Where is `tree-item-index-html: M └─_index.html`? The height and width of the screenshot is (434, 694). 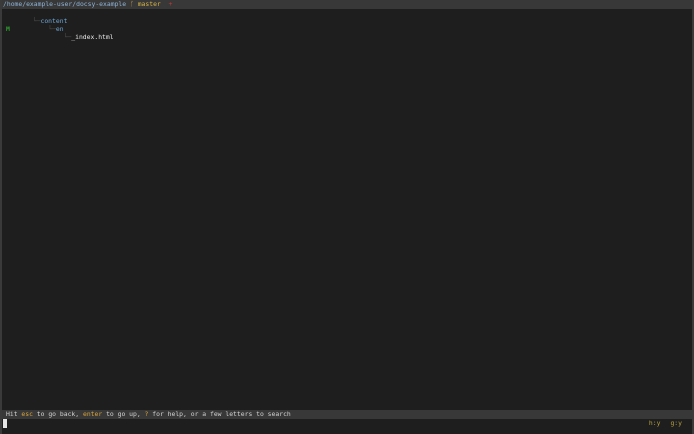
tree-item-index-html: M └─_index.html is located at coordinates (347, 33).